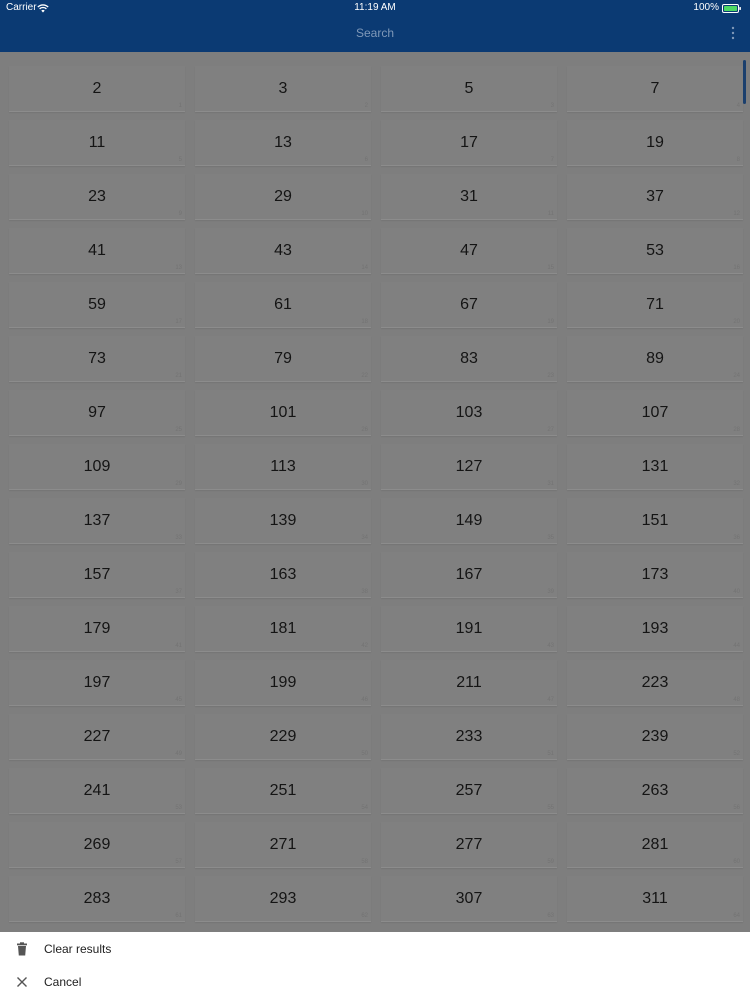 This screenshot has height=1000, width=750. I want to click on result-cell: 83 23, so click(469, 359).